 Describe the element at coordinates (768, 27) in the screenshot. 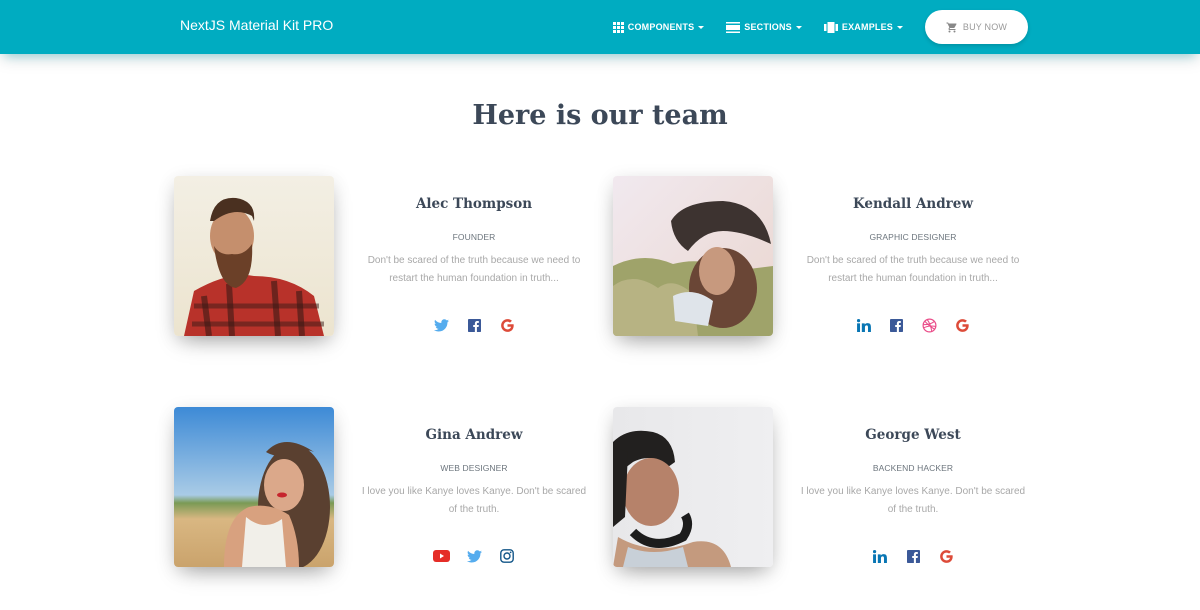

I see `nav-sections-label: SECTIONS` at that location.